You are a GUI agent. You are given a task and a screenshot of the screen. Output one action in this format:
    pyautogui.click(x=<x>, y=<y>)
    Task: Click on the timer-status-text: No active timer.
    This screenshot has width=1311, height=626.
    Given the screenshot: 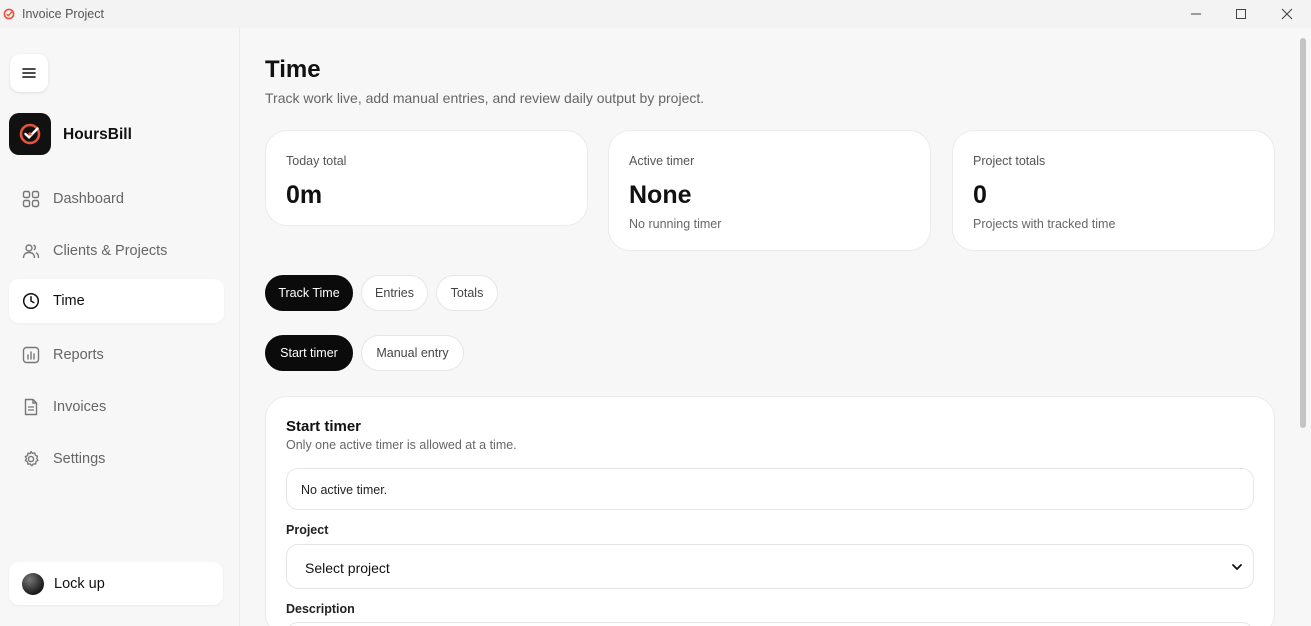 What is the action you would take?
    pyautogui.click(x=344, y=490)
    